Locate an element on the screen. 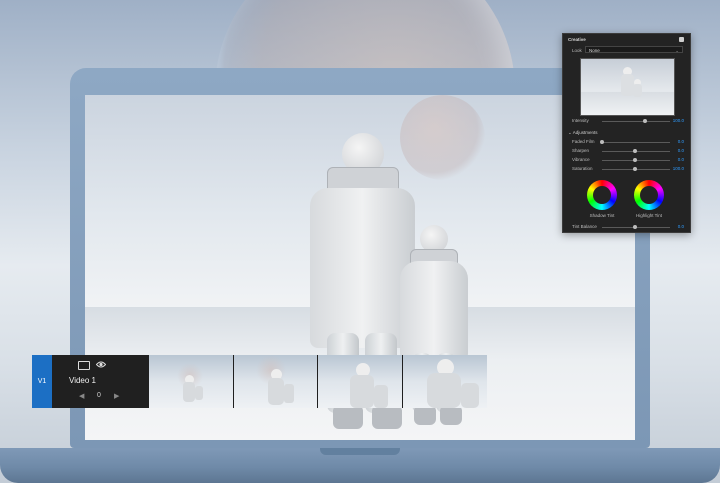  look-dropdown: None ⌄ is located at coordinates (634, 49).